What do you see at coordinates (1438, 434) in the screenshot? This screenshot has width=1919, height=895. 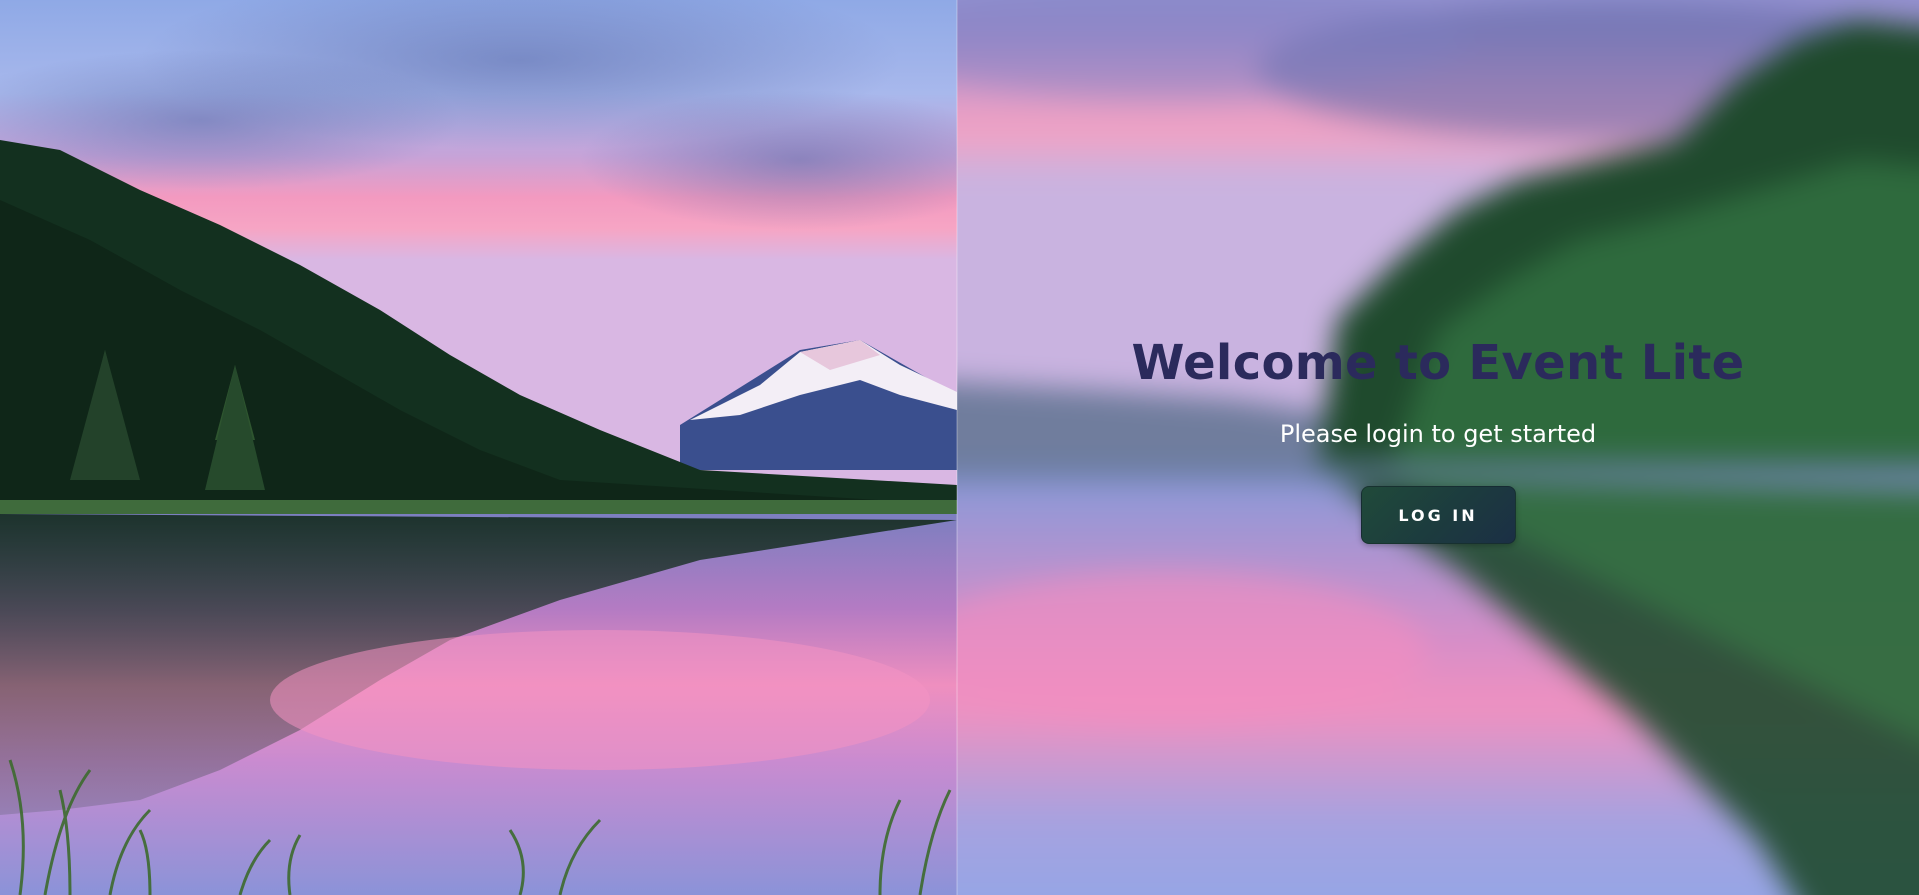 I see `login-subtitle: Please login to get started` at bounding box center [1438, 434].